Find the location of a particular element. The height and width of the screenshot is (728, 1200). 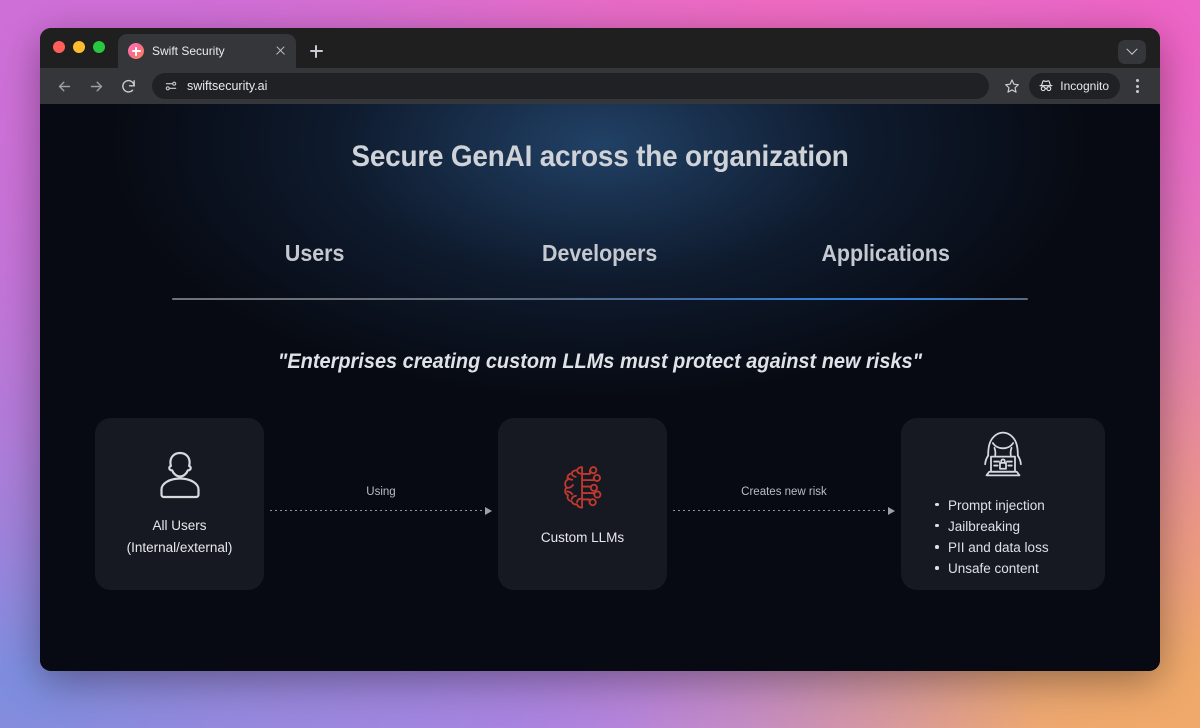

browser-toolbar: swiftsecurity.ai Incognito is located at coordinates (600, 86).